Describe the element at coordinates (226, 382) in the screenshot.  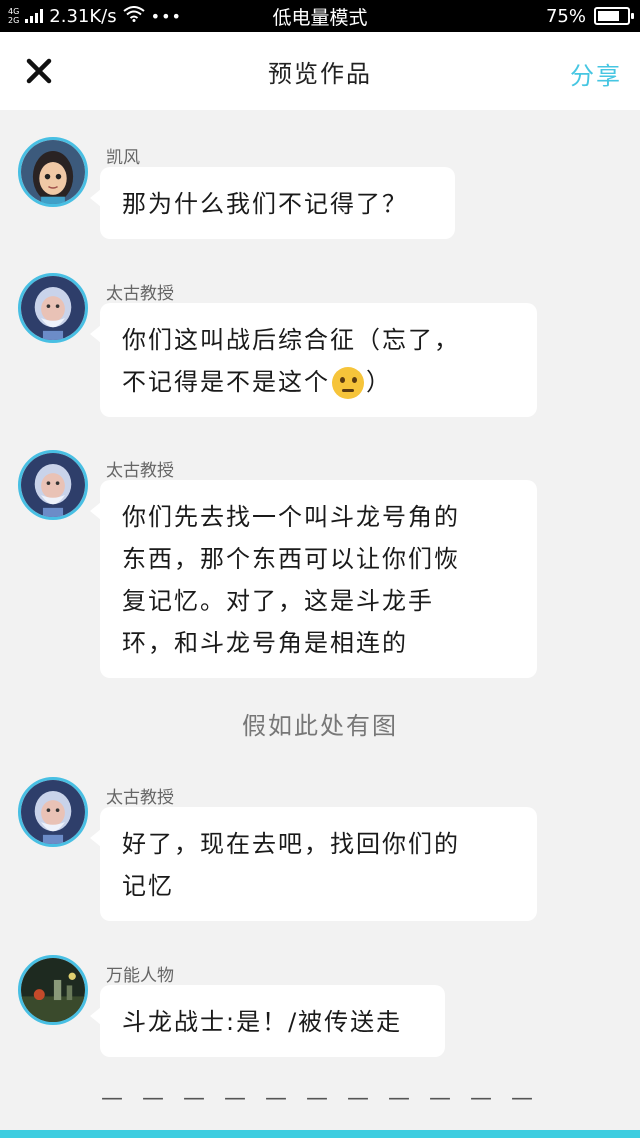
I see `message-text: 不记得是不是这个` at that location.